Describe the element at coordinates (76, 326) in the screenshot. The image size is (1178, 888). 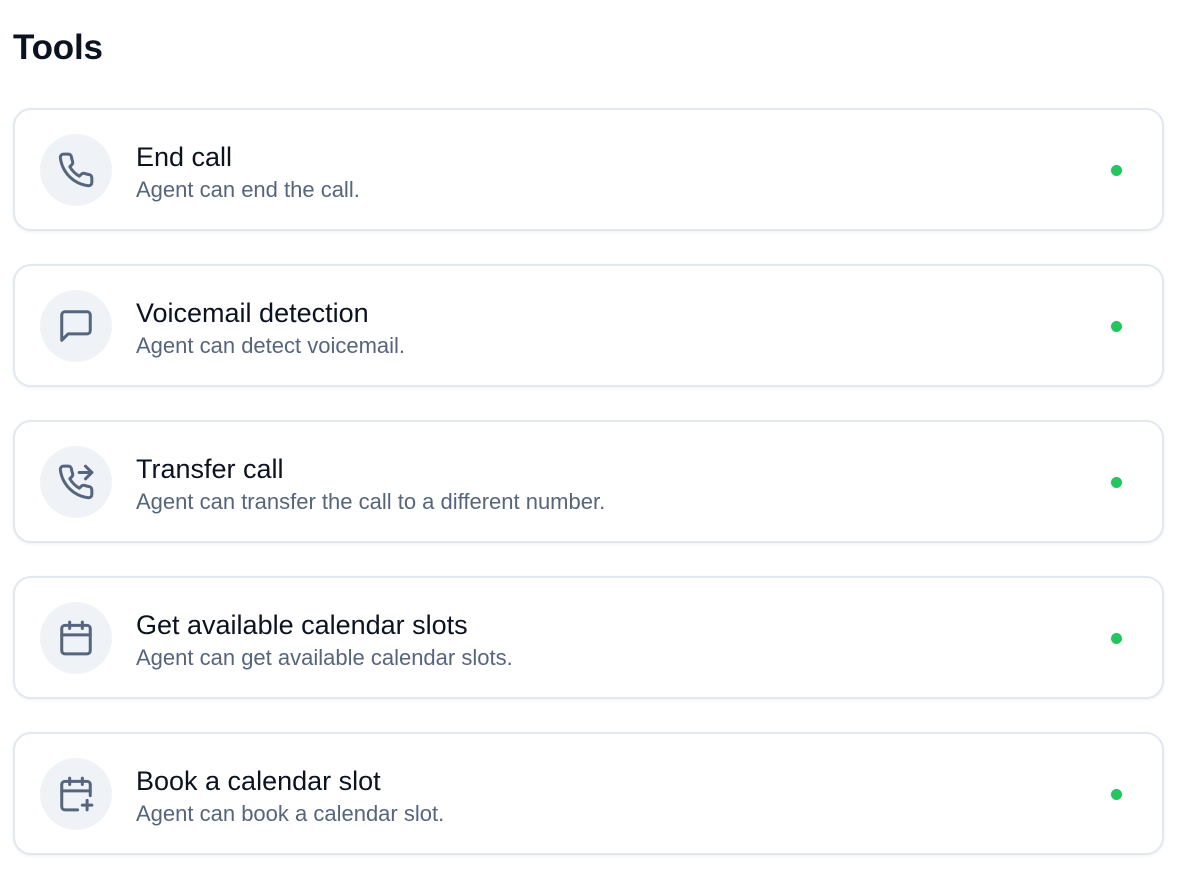
I see `message-square-icon` at that location.